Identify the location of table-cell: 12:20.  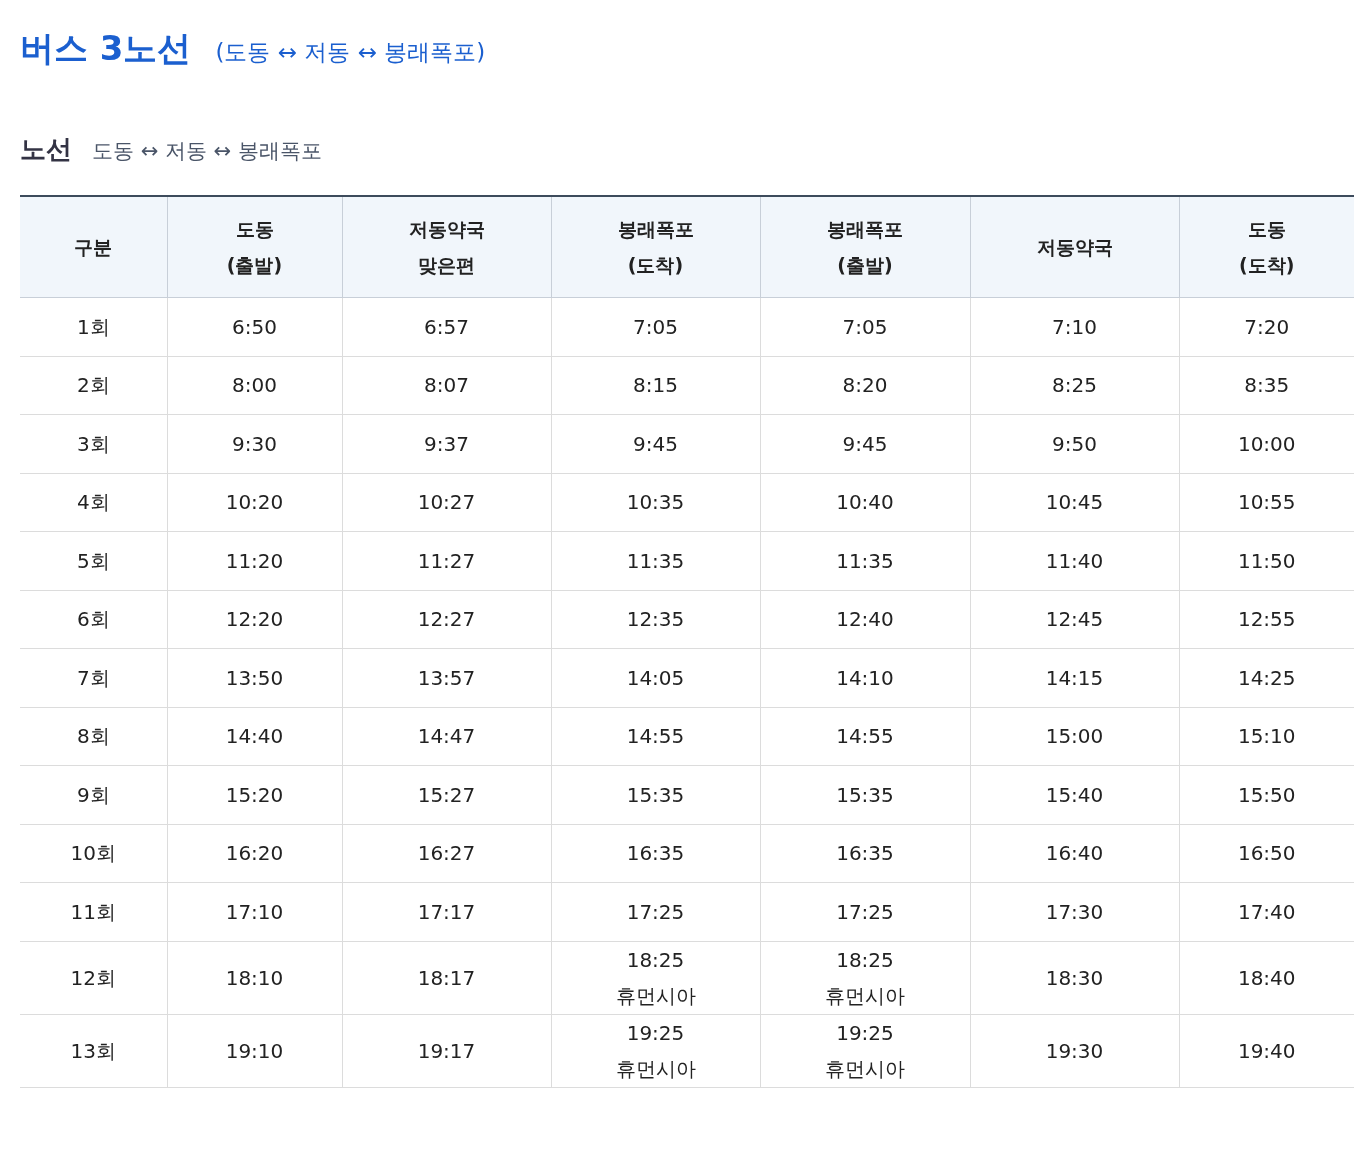
(254, 619).